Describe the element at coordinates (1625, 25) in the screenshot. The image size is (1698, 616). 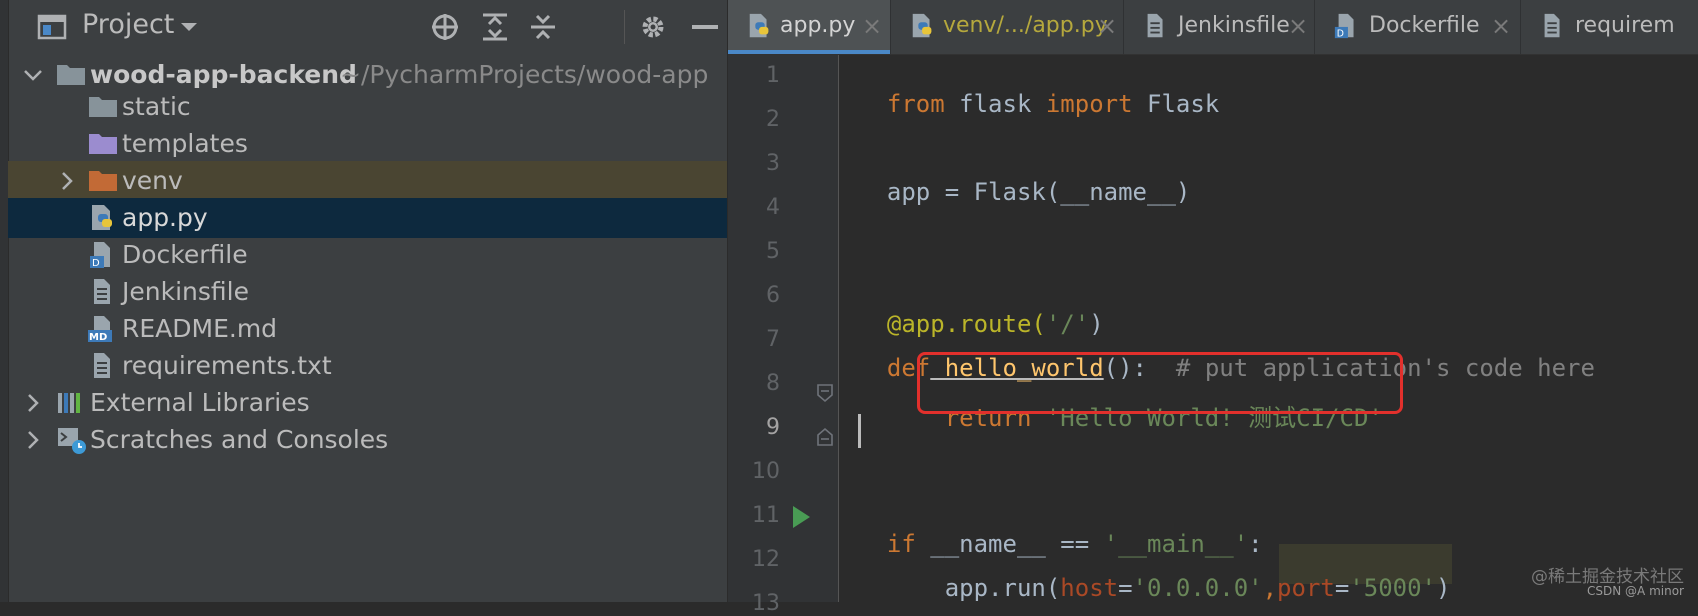
I see `tab-label: requirem` at that location.